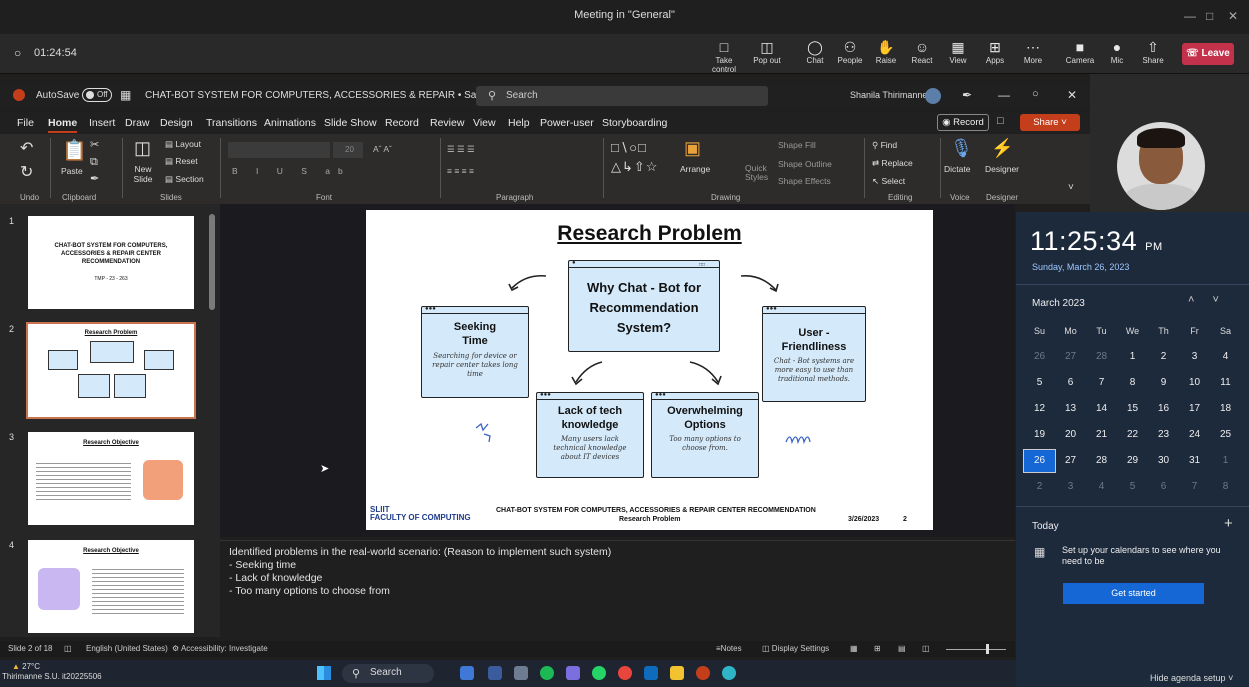 This screenshot has width=1249, height=687. I want to click on language-status: English (United States), so click(127, 648).